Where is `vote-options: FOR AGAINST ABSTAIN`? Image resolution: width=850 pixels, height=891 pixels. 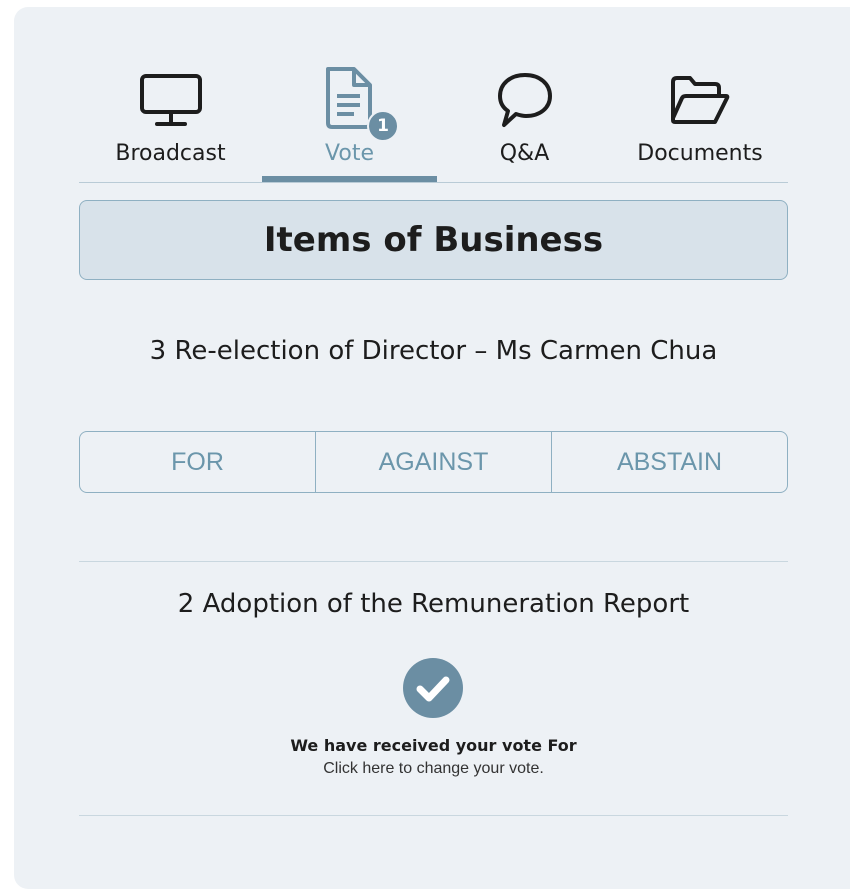 vote-options: FOR AGAINST ABSTAIN is located at coordinates (433, 462).